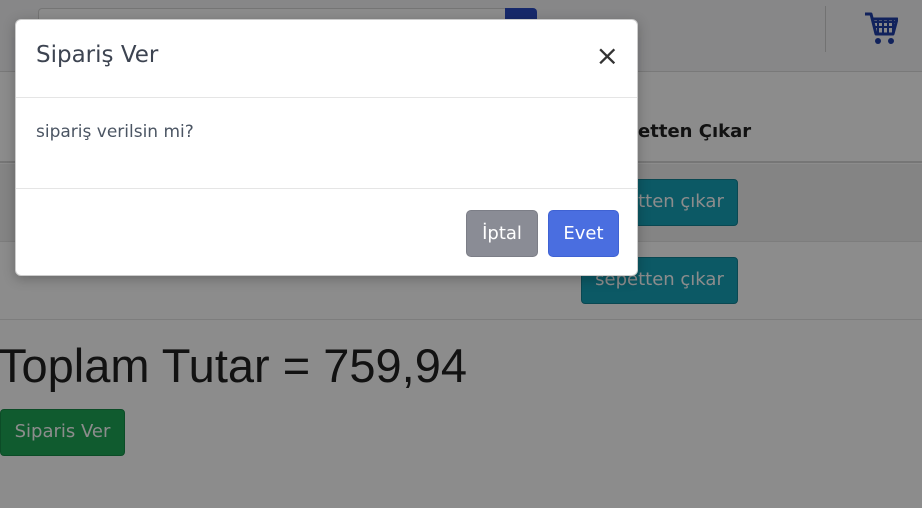  What do you see at coordinates (607, 56) in the screenshot?
I see `close-icon: ×` at bounding box center [607, 56].